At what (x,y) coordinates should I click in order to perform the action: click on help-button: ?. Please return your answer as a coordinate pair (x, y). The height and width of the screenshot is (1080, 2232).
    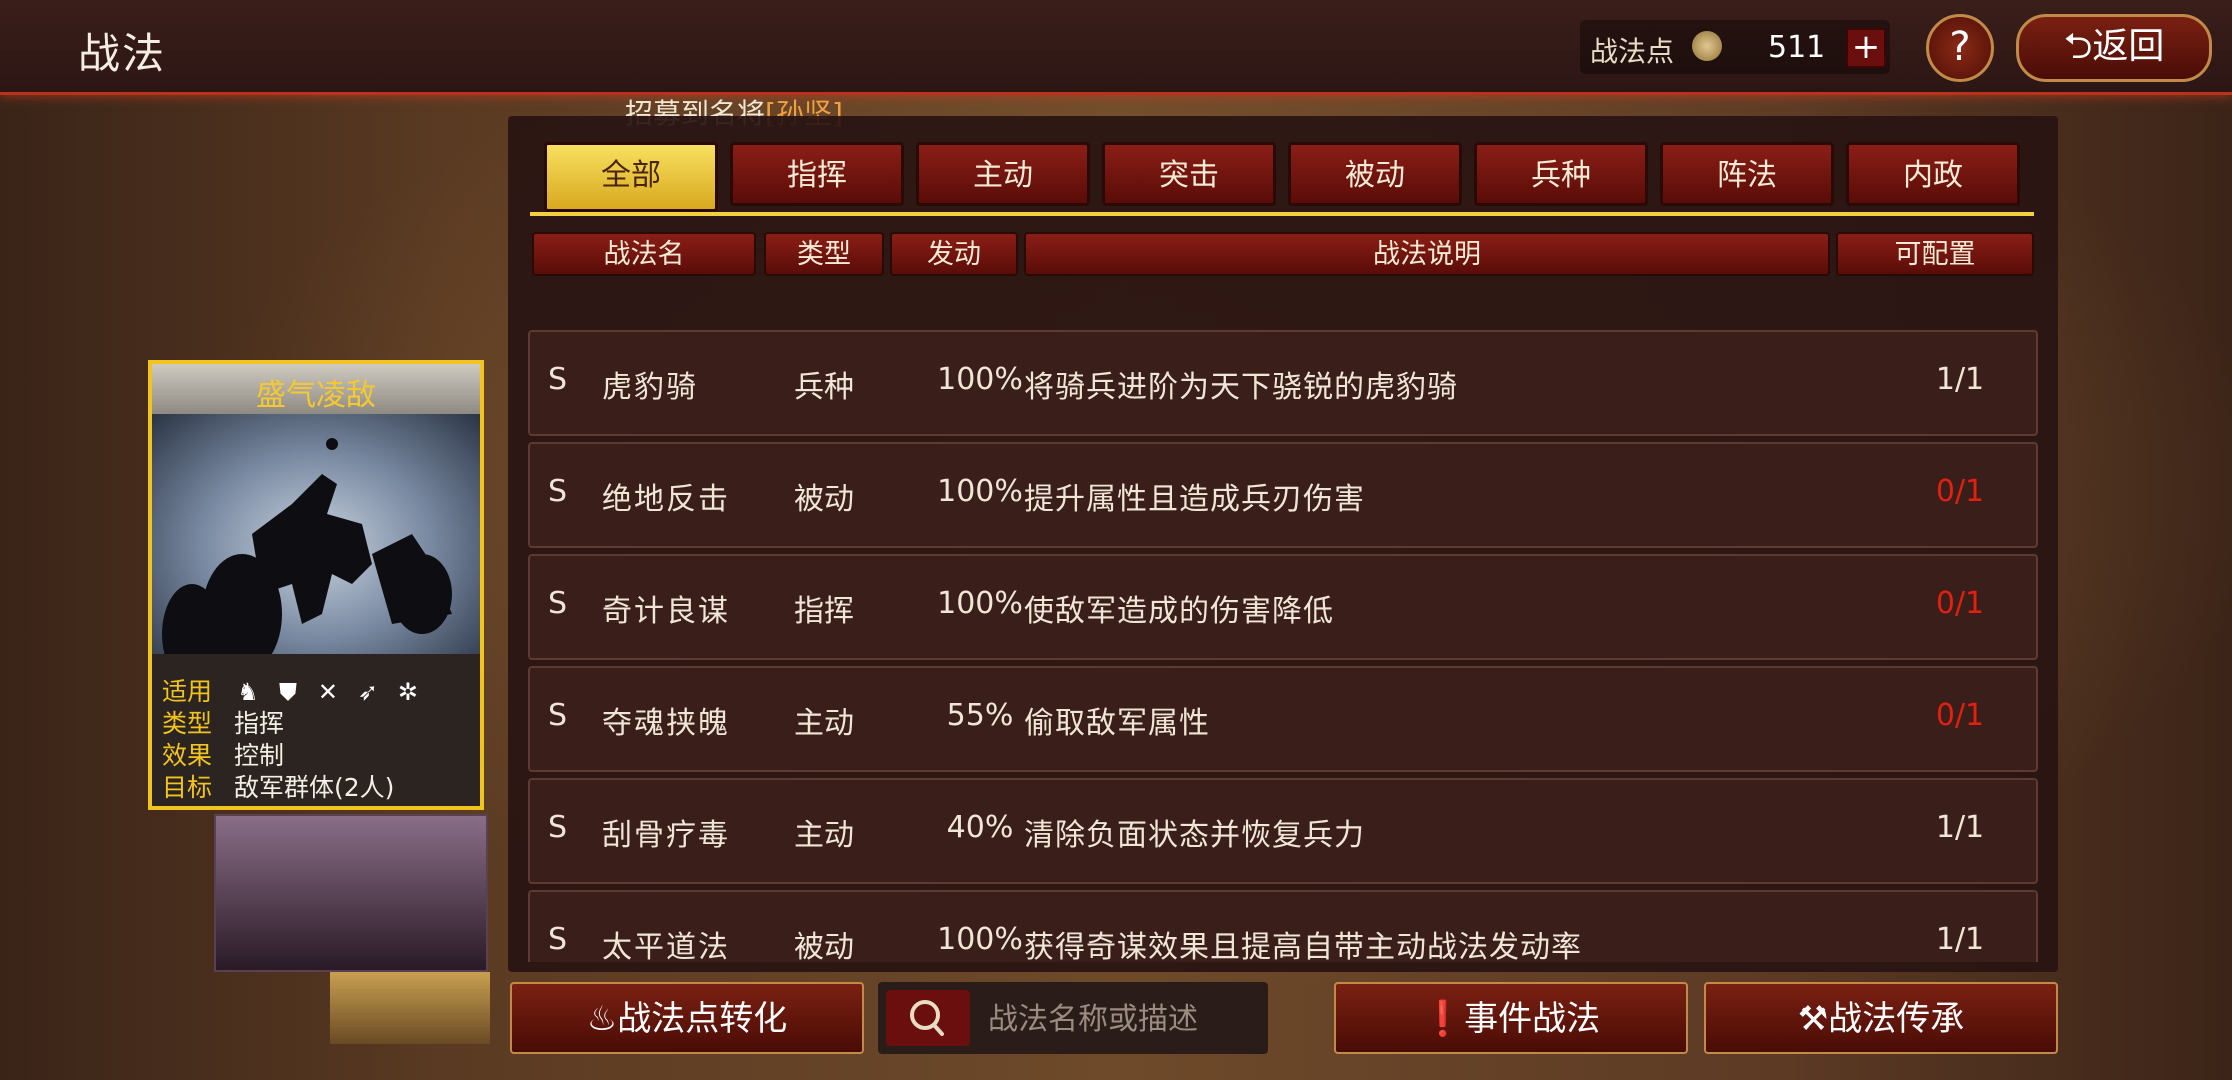
    Looking at the image, I should click on (1960, 48).